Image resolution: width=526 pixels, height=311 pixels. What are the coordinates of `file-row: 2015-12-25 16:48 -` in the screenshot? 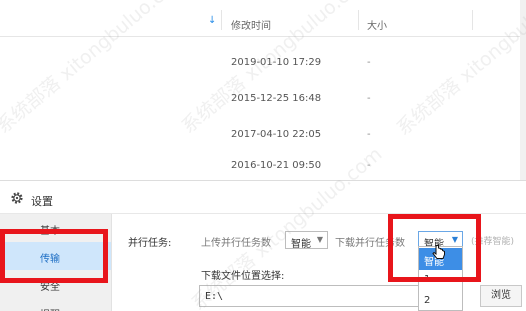 It's located at (263, 94).